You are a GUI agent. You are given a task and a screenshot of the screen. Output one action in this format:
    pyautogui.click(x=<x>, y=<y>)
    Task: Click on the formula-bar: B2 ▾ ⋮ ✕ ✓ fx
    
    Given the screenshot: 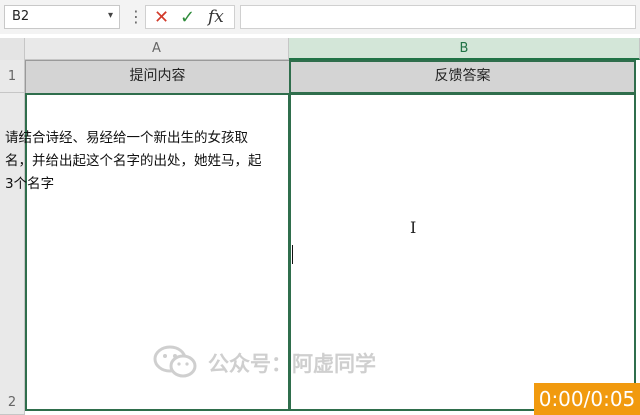 What is the action you would take?
    pyautogui.click(x=320, y=17)
    